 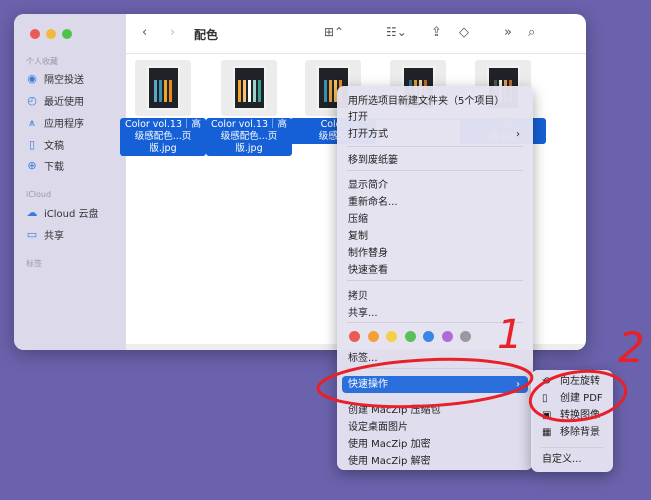 What do you see at coordinates (631, 347) in the screenshot?
I see `annotation-label-2: 2` at bounding box center [631, 347].